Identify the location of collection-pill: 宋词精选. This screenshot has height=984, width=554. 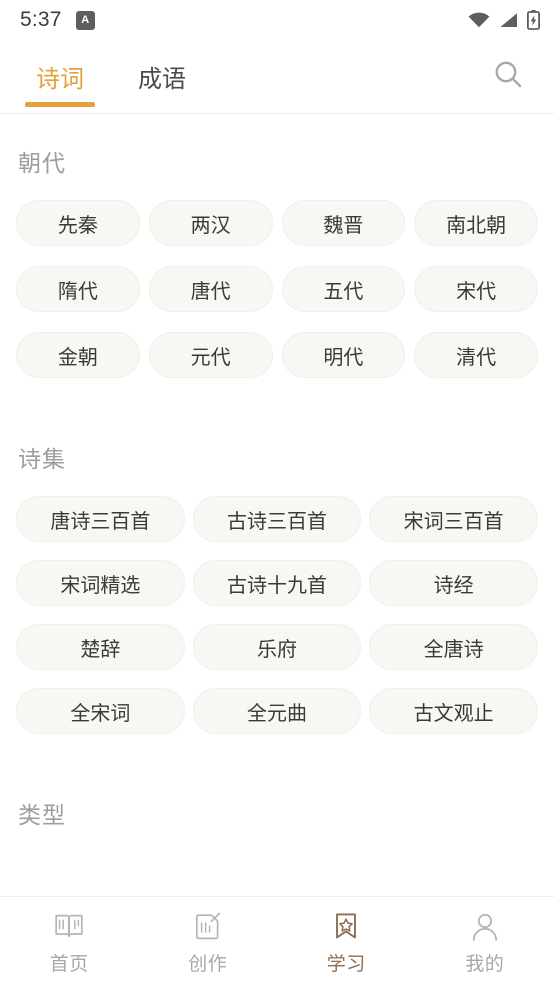
(100, 583).